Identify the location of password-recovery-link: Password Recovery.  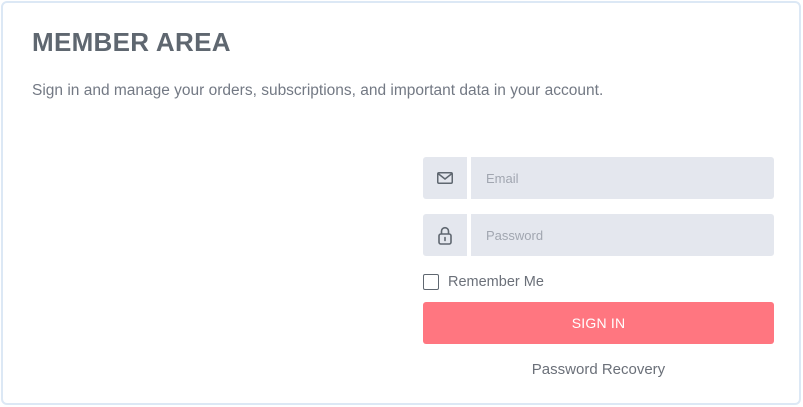
(598, 369).